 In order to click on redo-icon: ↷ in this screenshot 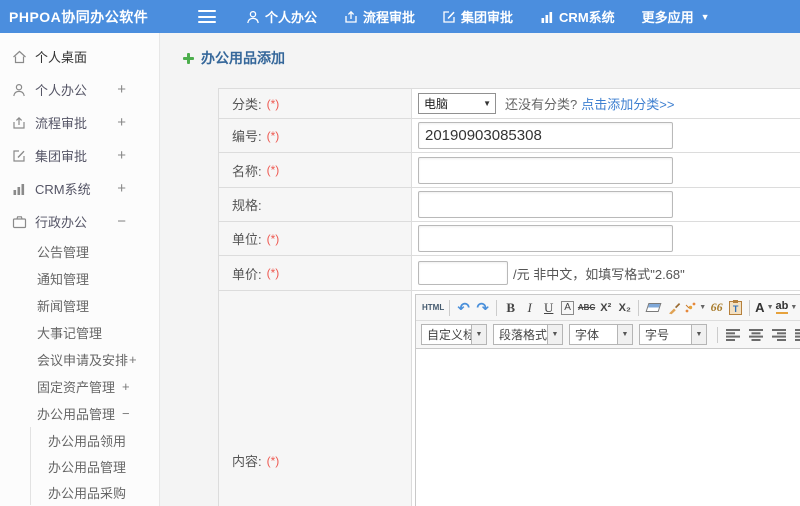, I will do `click(482, 308)`.